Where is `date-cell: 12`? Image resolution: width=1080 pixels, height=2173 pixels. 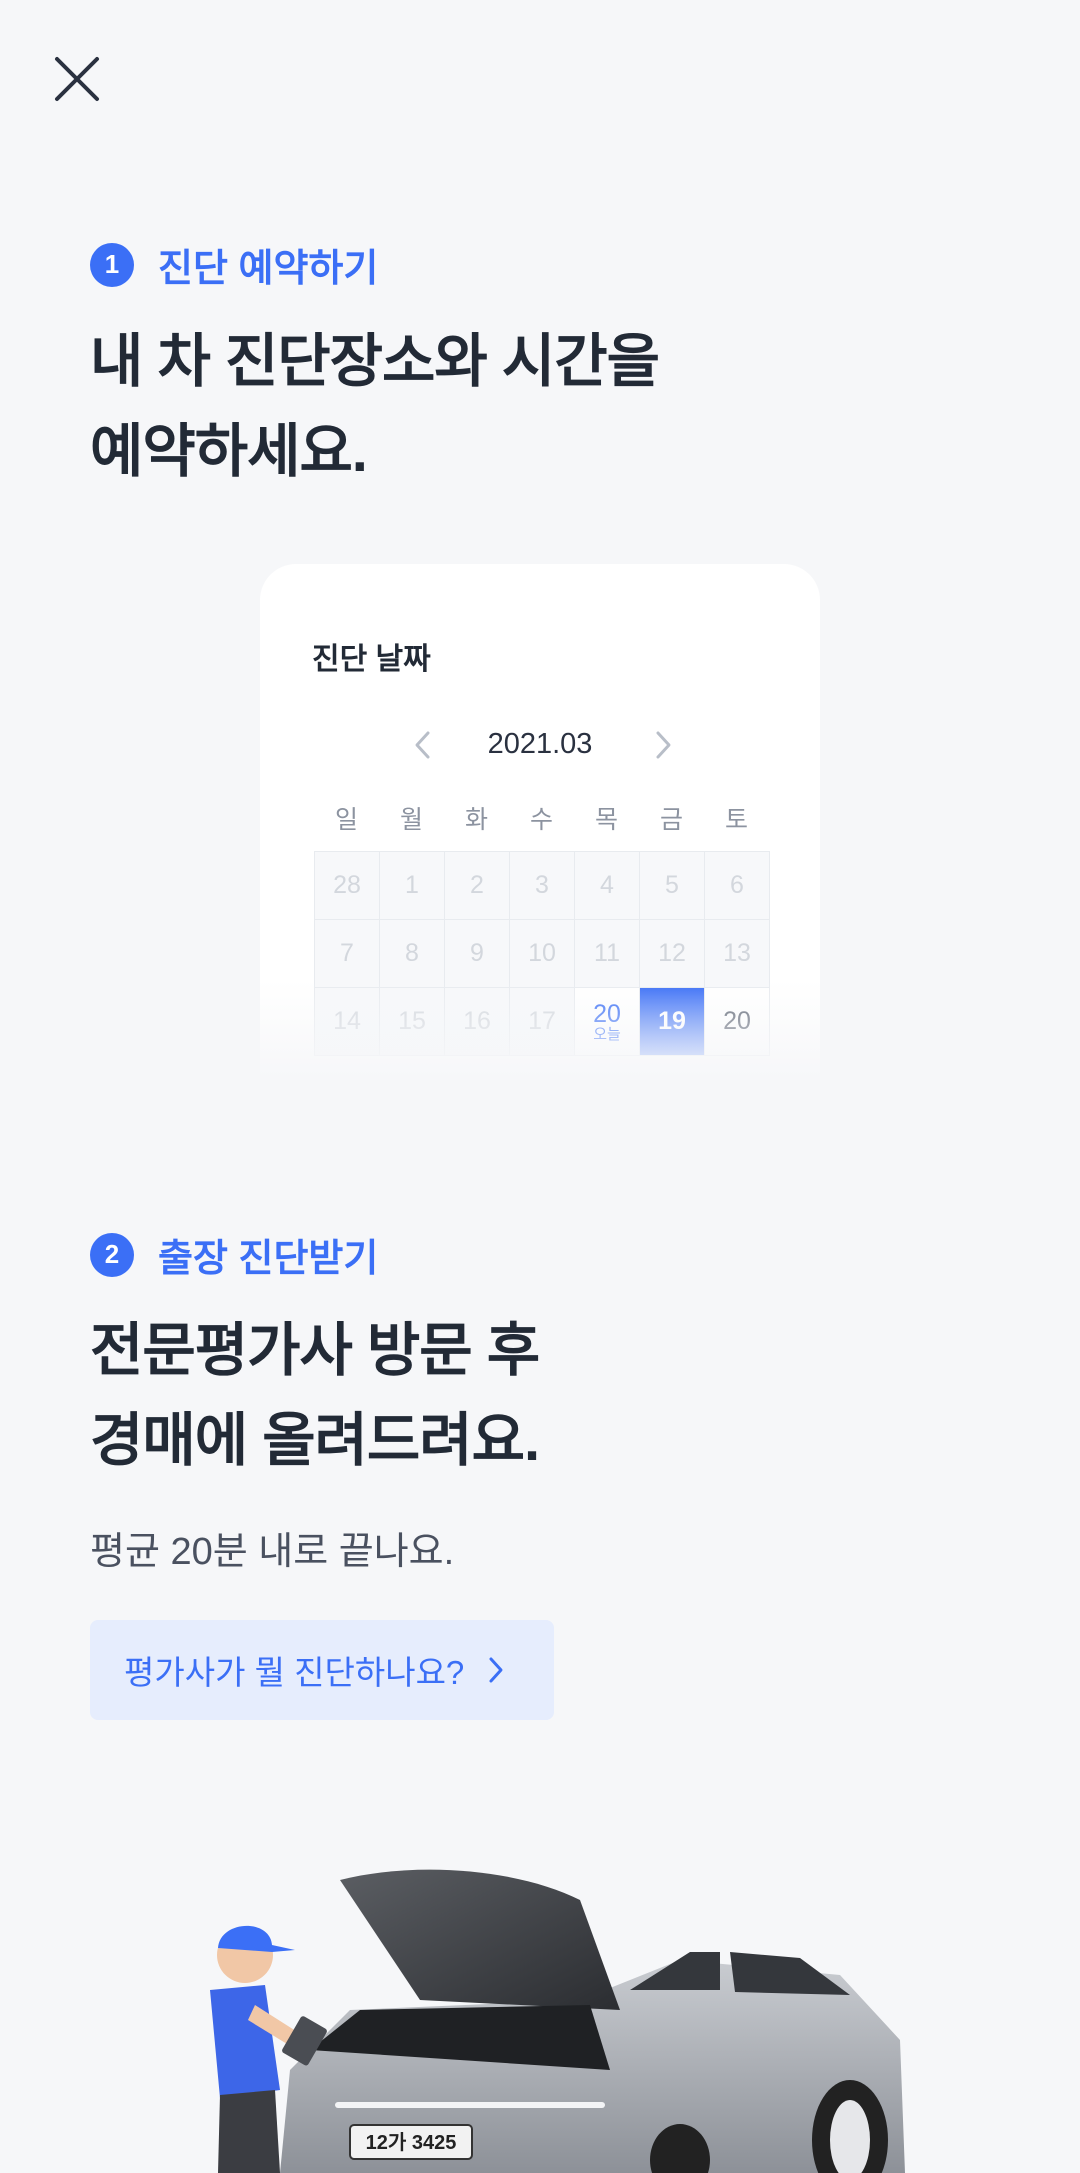 date-cell: 12 is located at coordinates (672, 954).